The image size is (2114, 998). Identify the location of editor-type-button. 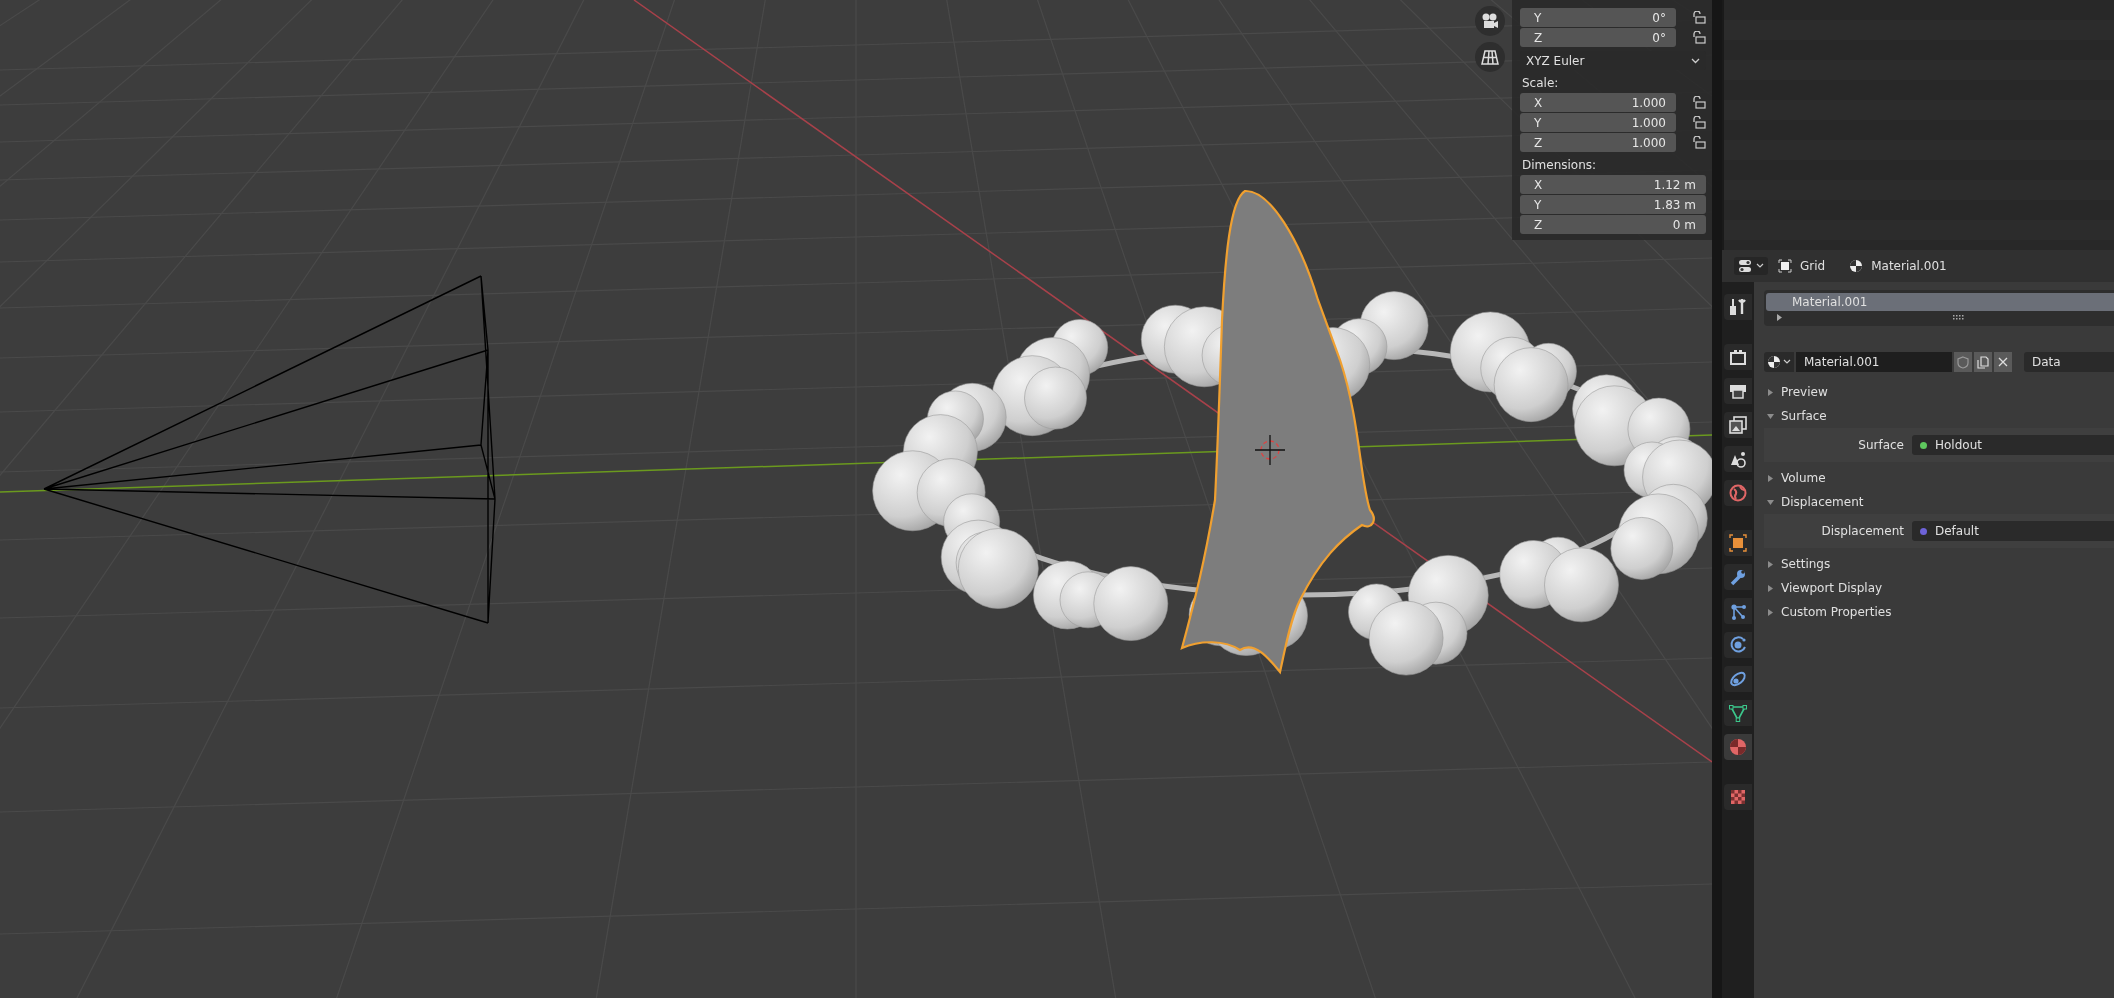
(1751, 266).